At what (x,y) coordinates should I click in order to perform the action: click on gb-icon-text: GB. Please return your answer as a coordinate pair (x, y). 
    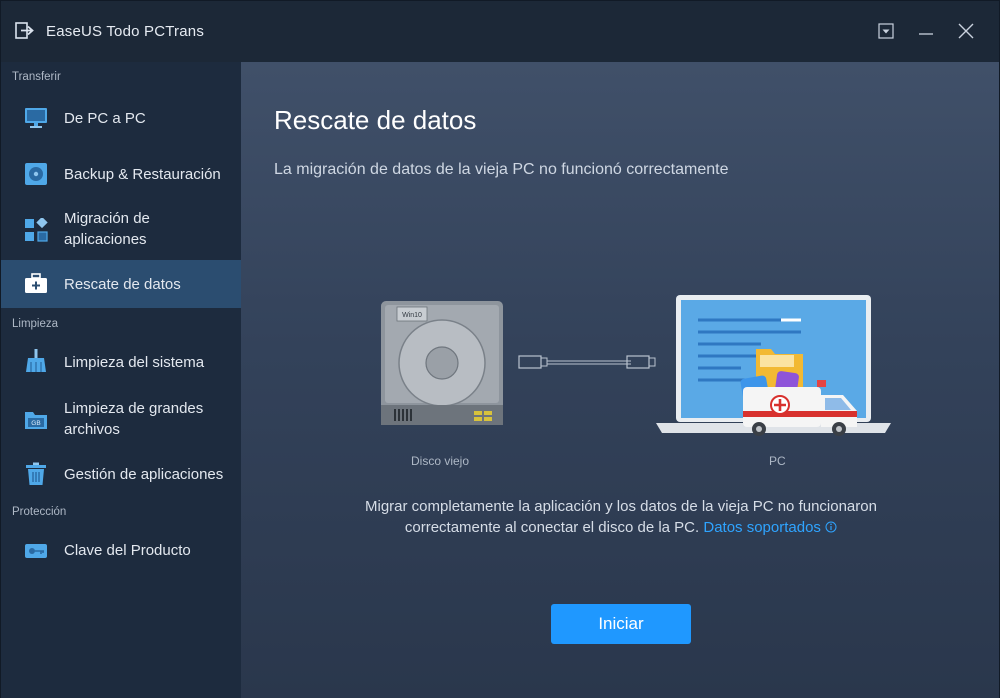
    Looking at the image, I should click on (35, 423).